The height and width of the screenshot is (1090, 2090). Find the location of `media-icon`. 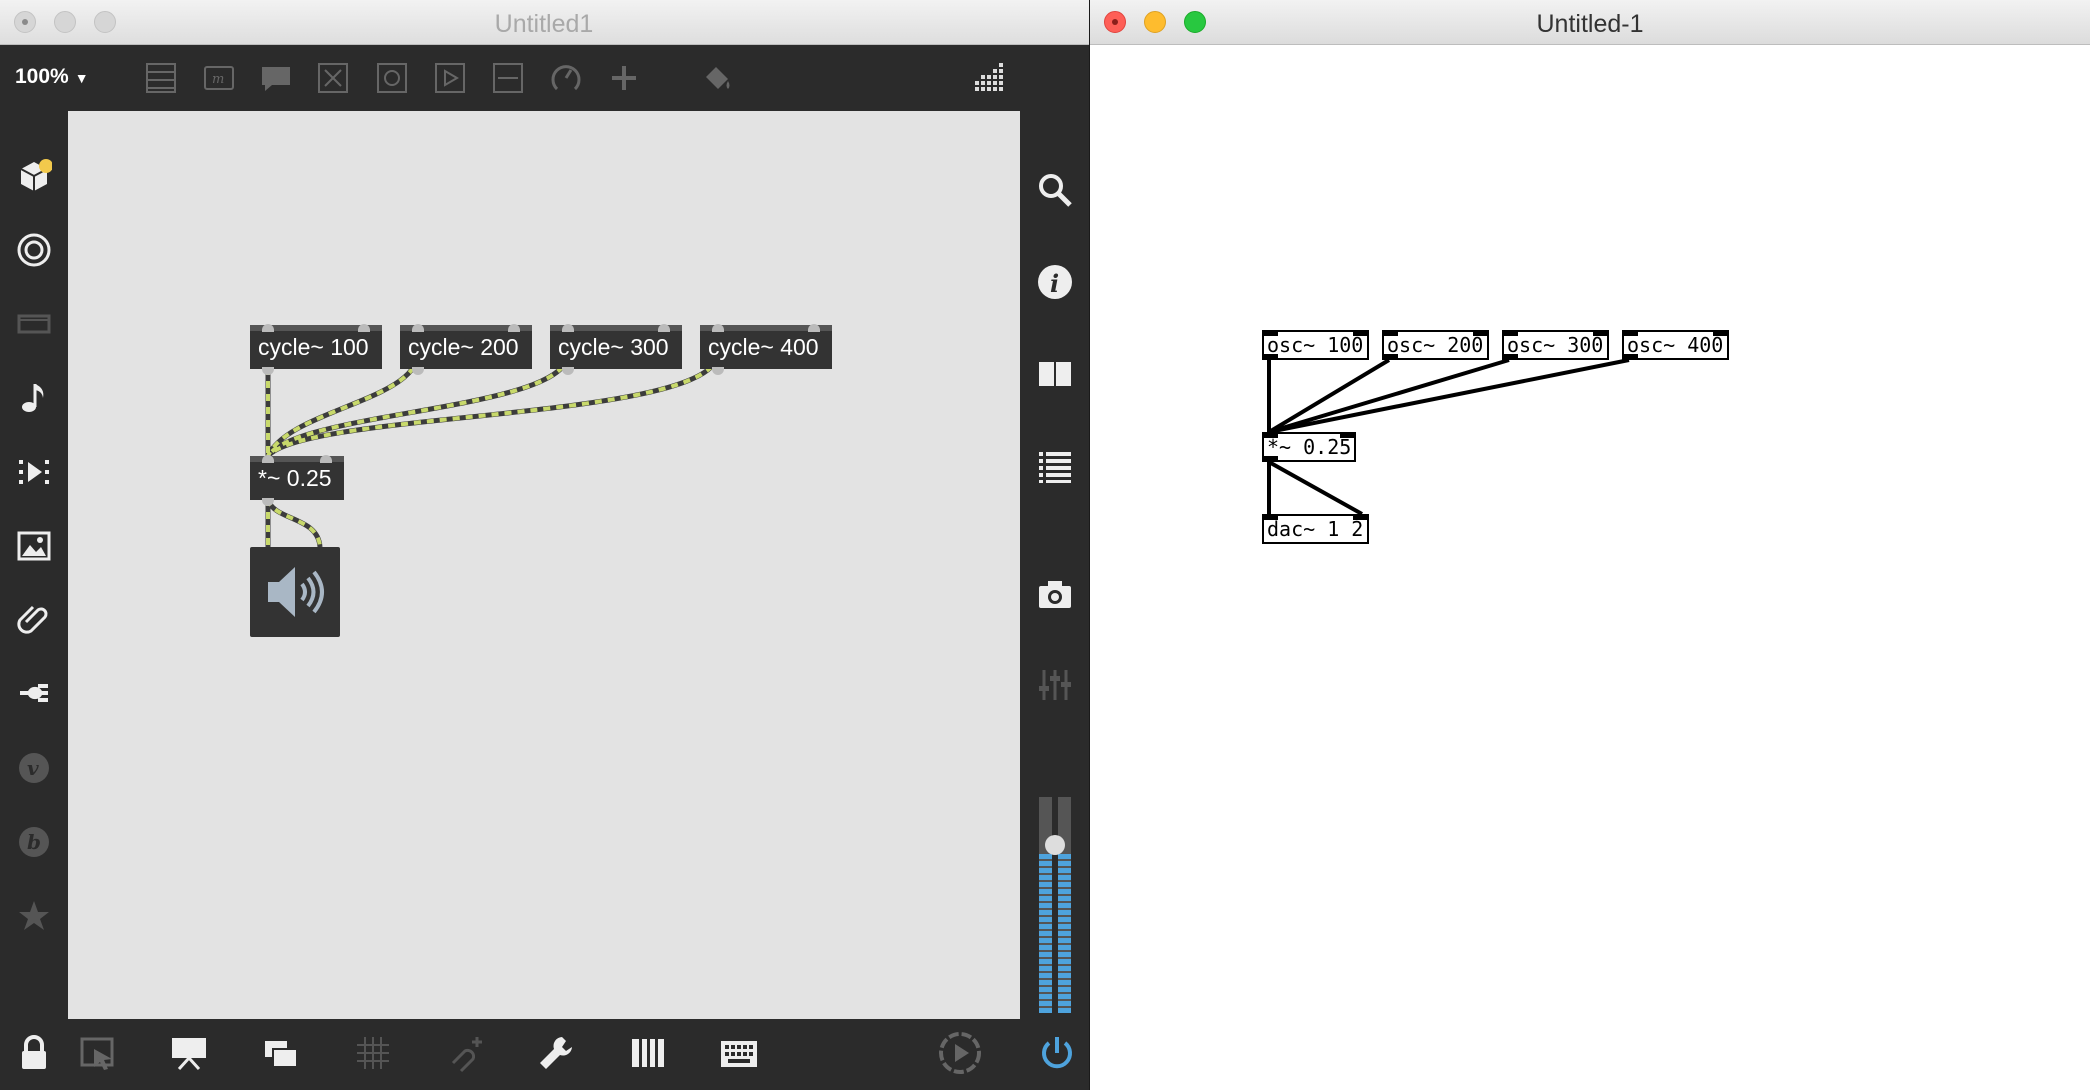

media-icon is located at coordinates (34, 472).